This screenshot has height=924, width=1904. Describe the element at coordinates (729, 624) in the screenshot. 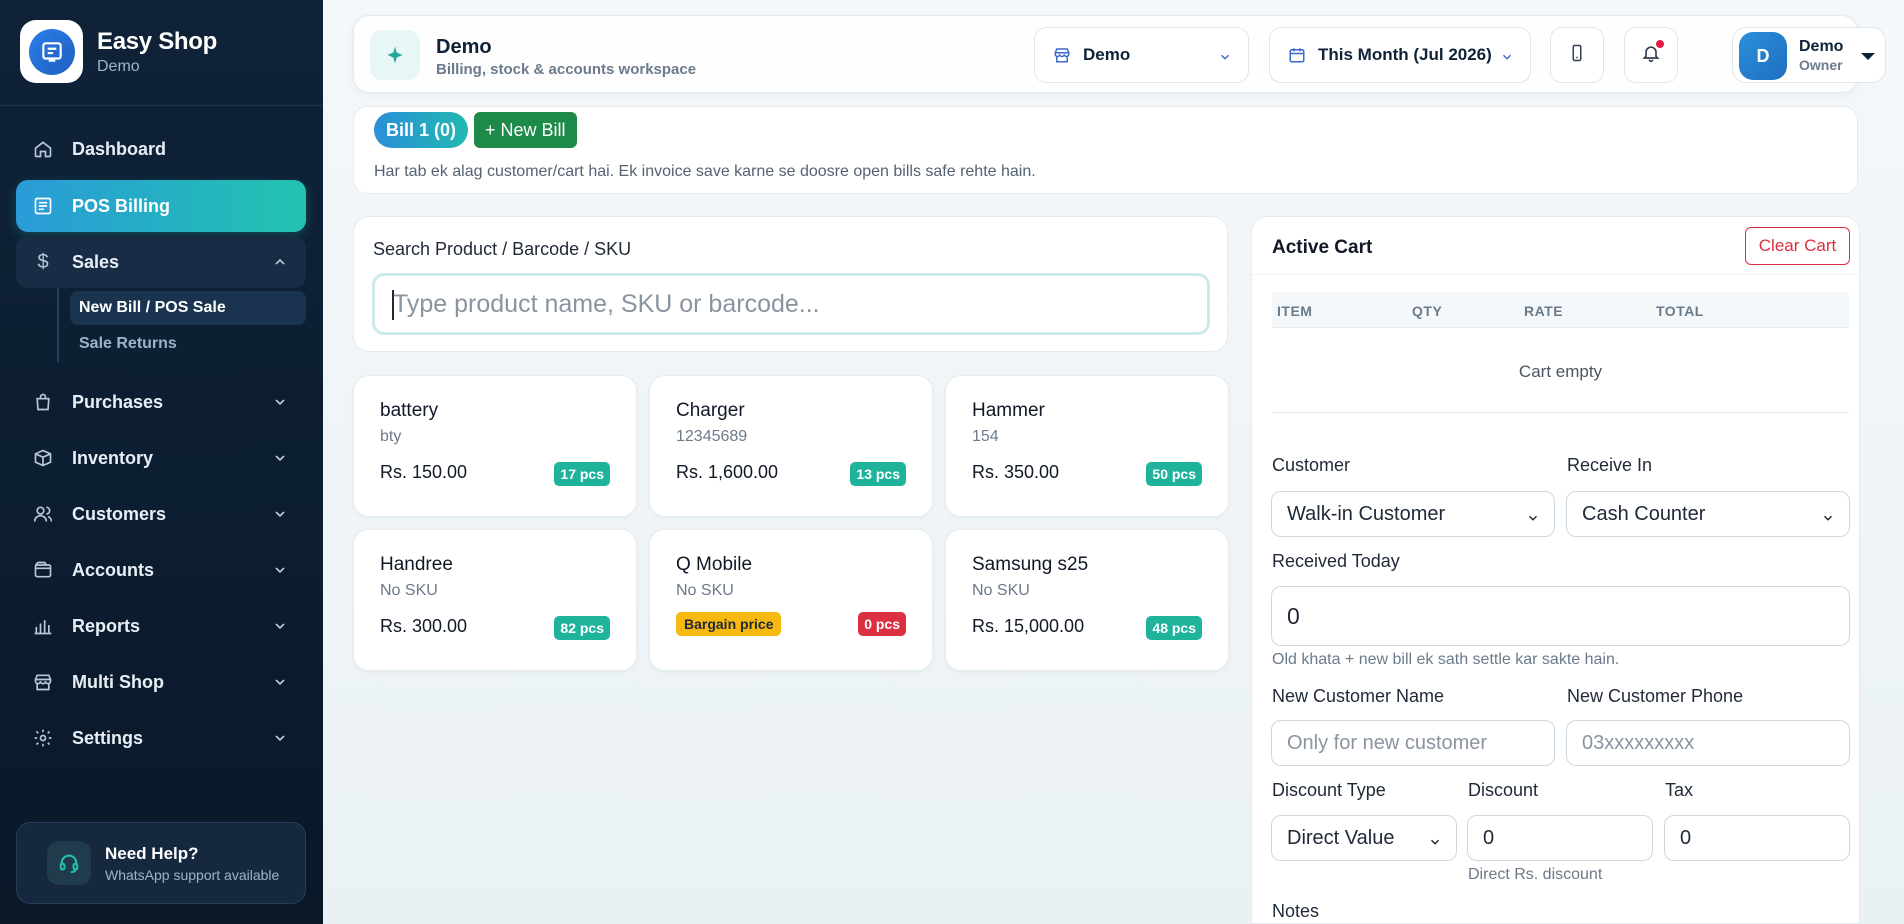

I see `bargain-badge: Bargain price` at that location.